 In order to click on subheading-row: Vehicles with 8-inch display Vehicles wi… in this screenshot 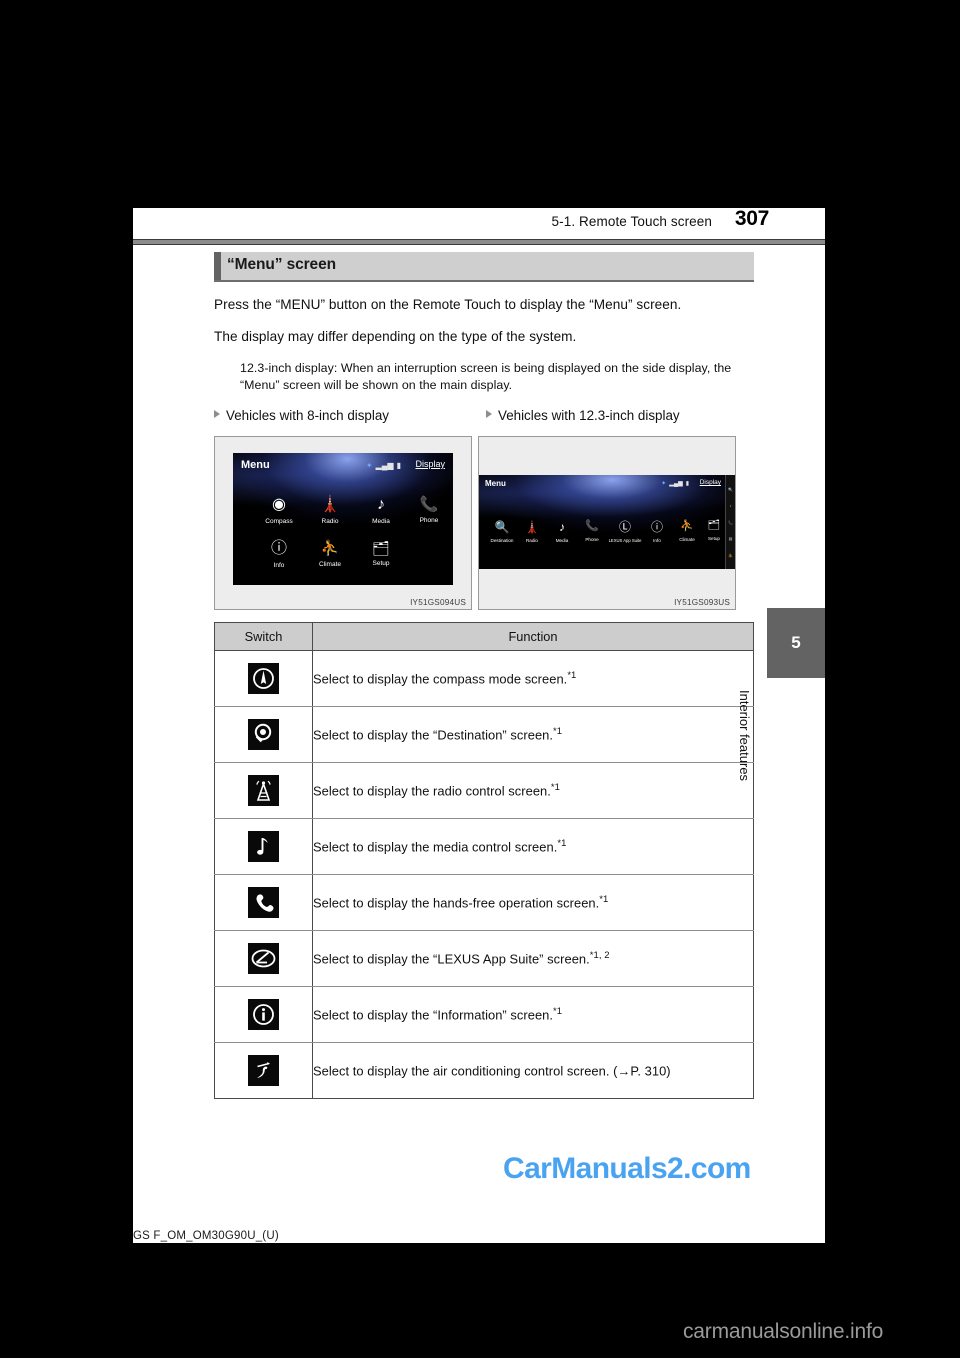, I will do `click(484, 419)`.